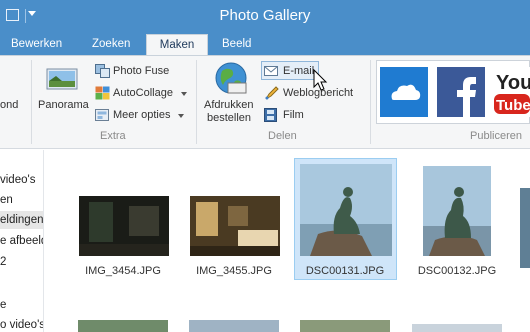 The image size is (530, 332). I want to click on photo-tile: IMG_3454.JPG, so click(123, 220).